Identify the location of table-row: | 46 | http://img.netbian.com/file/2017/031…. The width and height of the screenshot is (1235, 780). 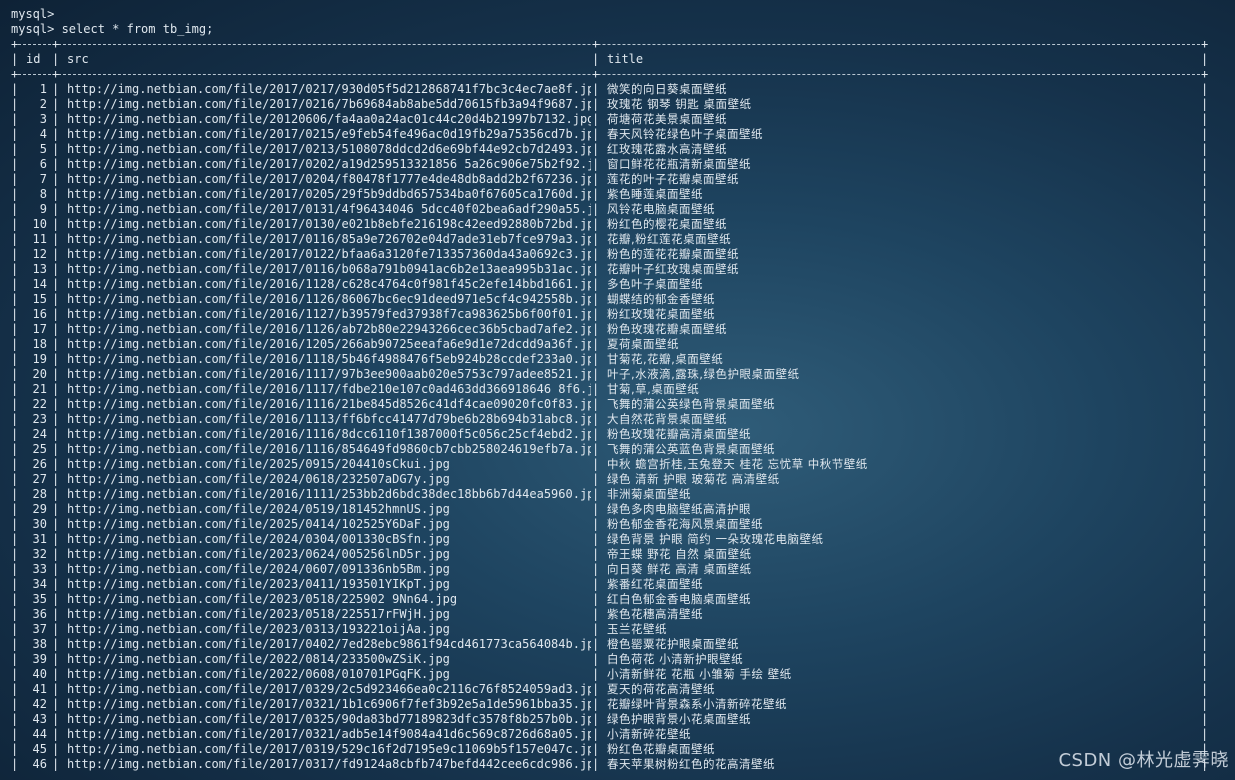
(610, 764).